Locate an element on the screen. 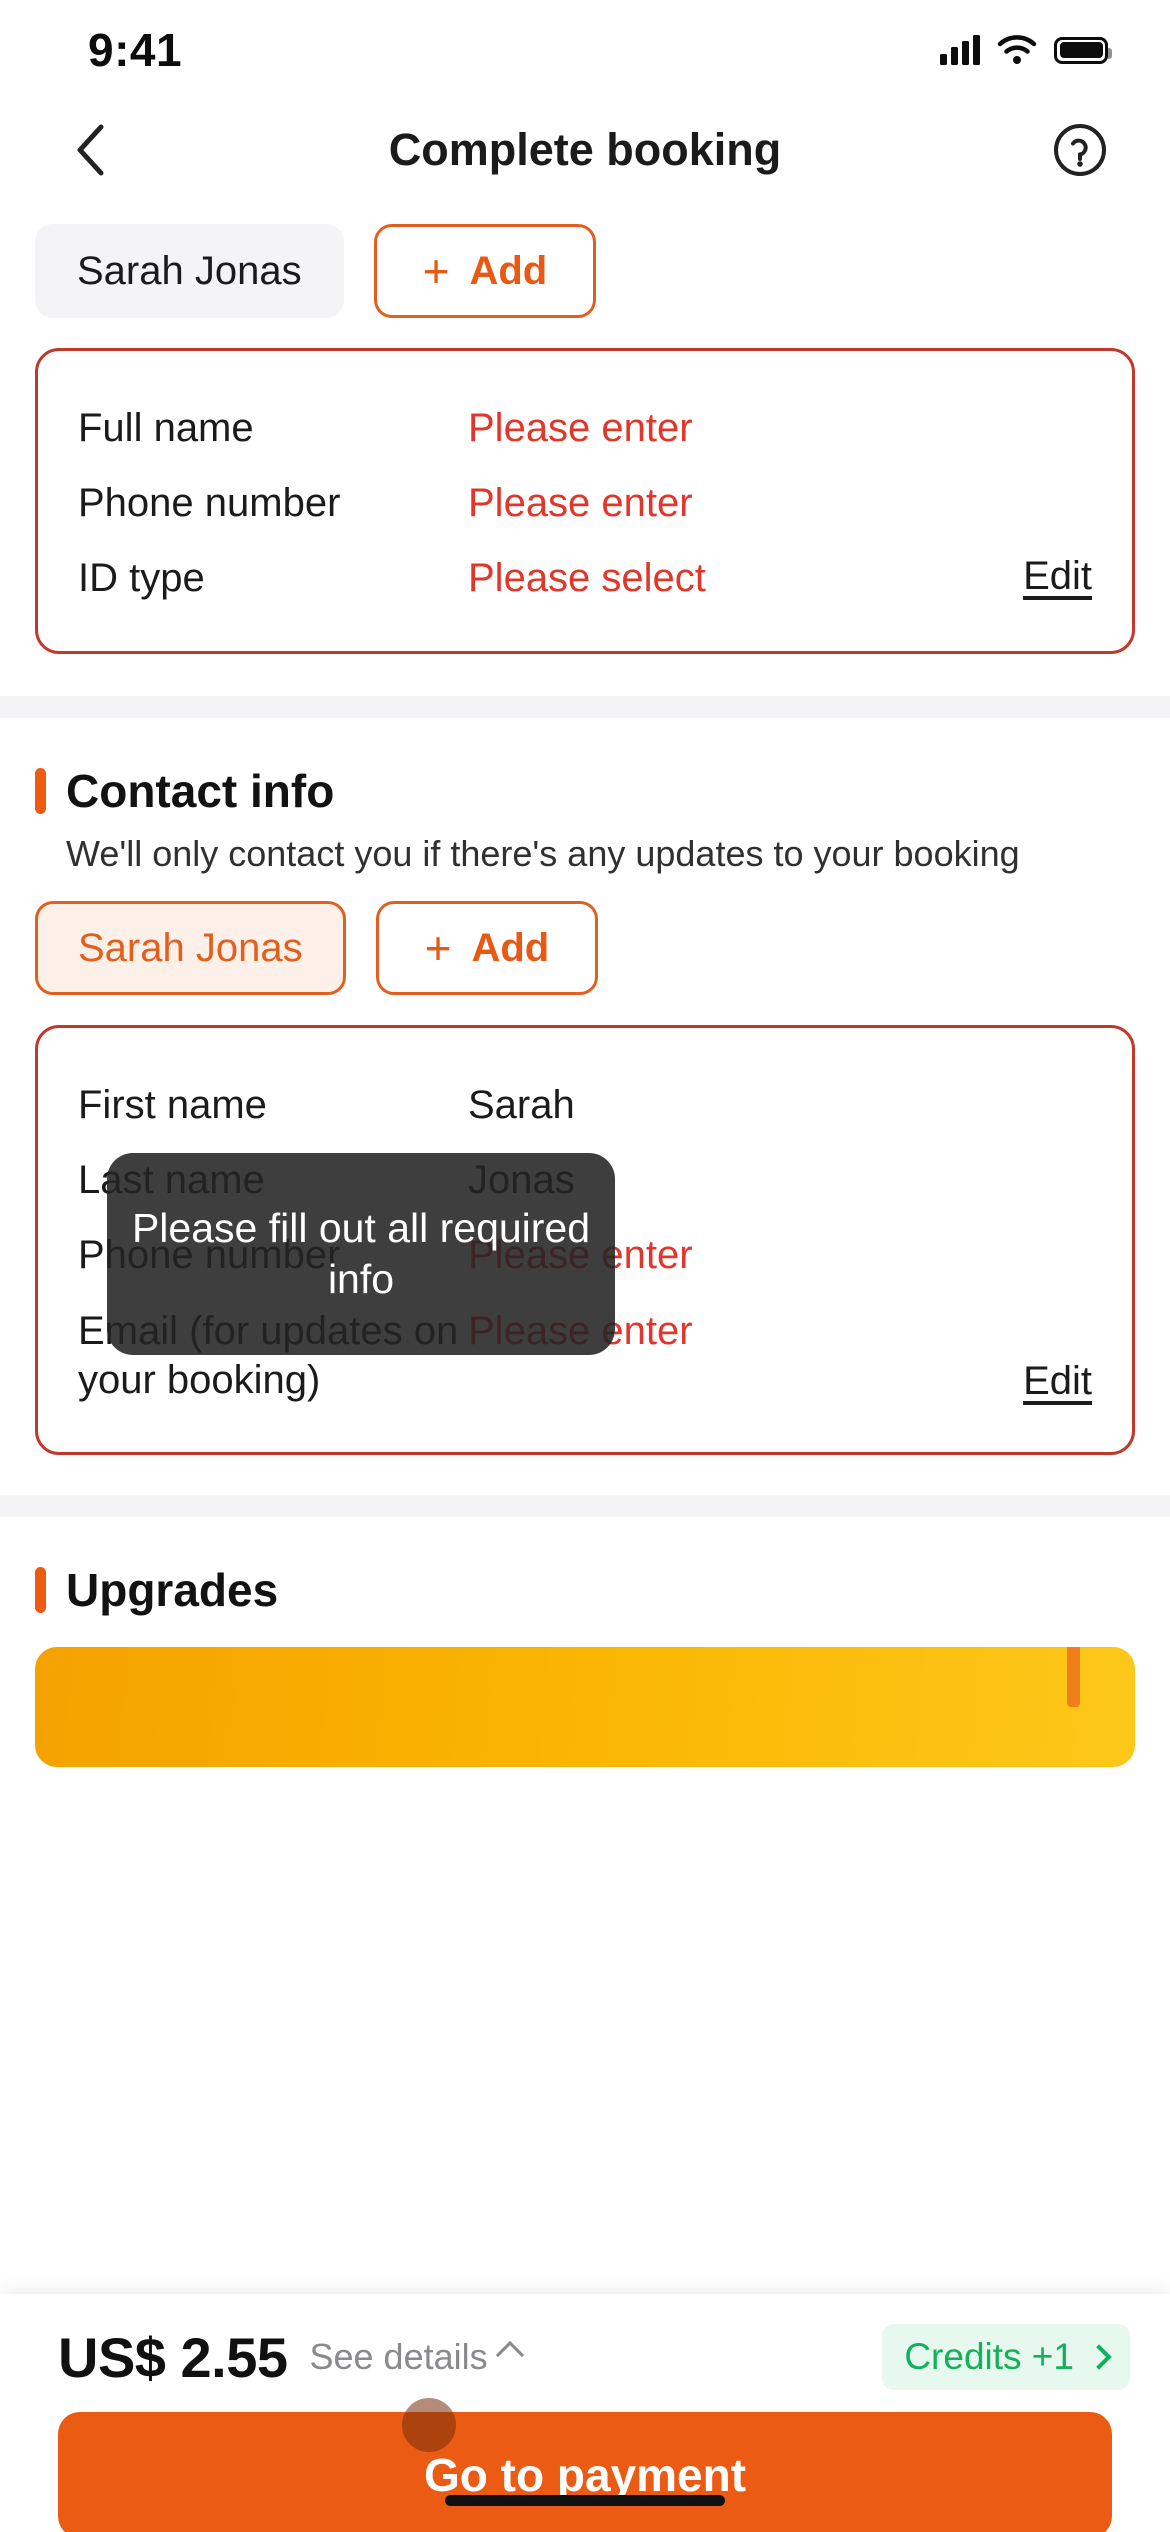 The image size is (1170, 2532). price-row: US$ 2.55 See details Credits +1 is located at coordinates (585, 2342).